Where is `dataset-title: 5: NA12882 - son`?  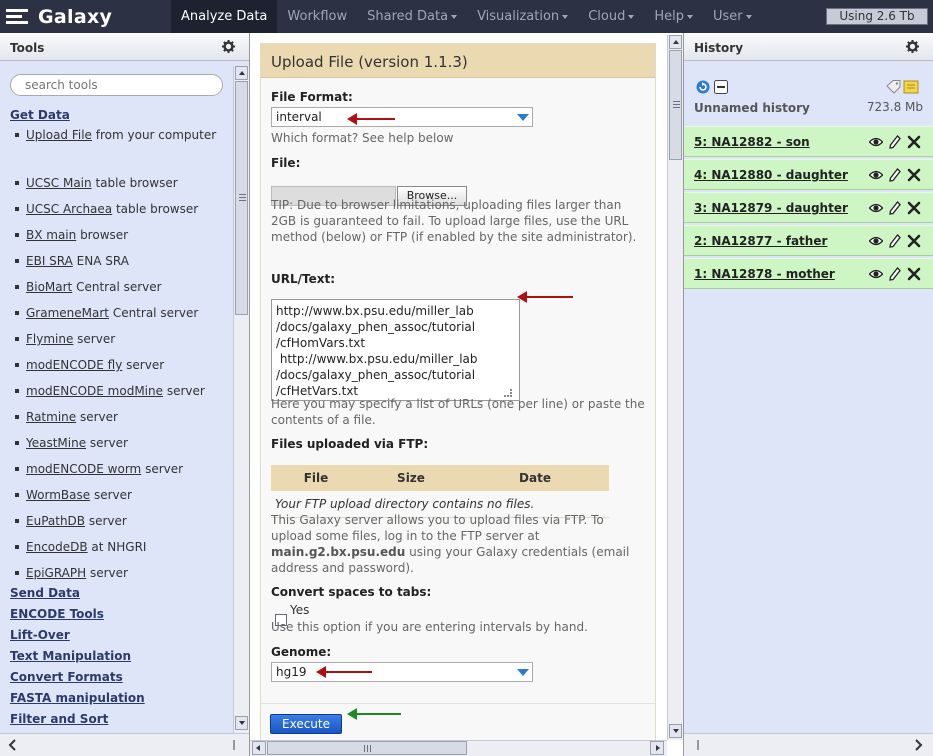 dataset-title: 5: NA12882 - son is located at coordinates (752, 142).